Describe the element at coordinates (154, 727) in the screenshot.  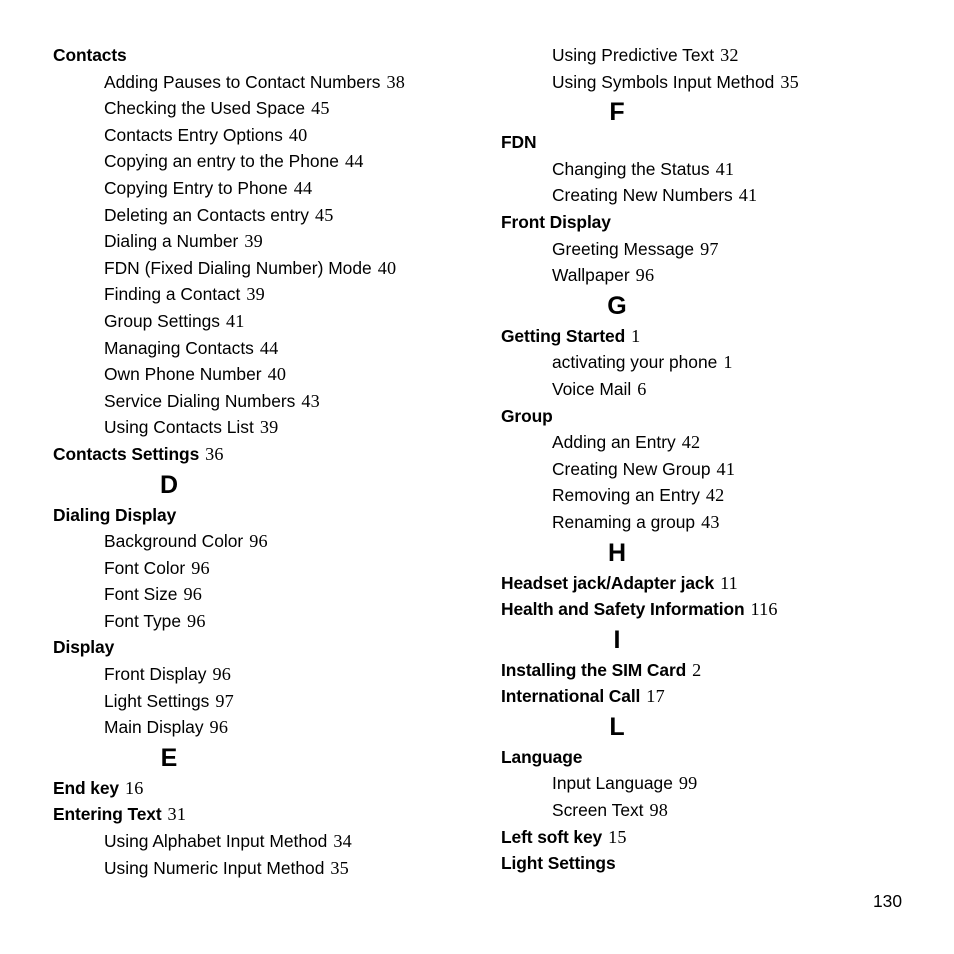
I see `index-entry-label: Main Display` at that location.